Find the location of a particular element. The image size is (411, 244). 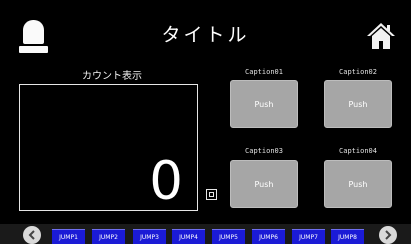

home-icon is located at coordinates (381, 36).